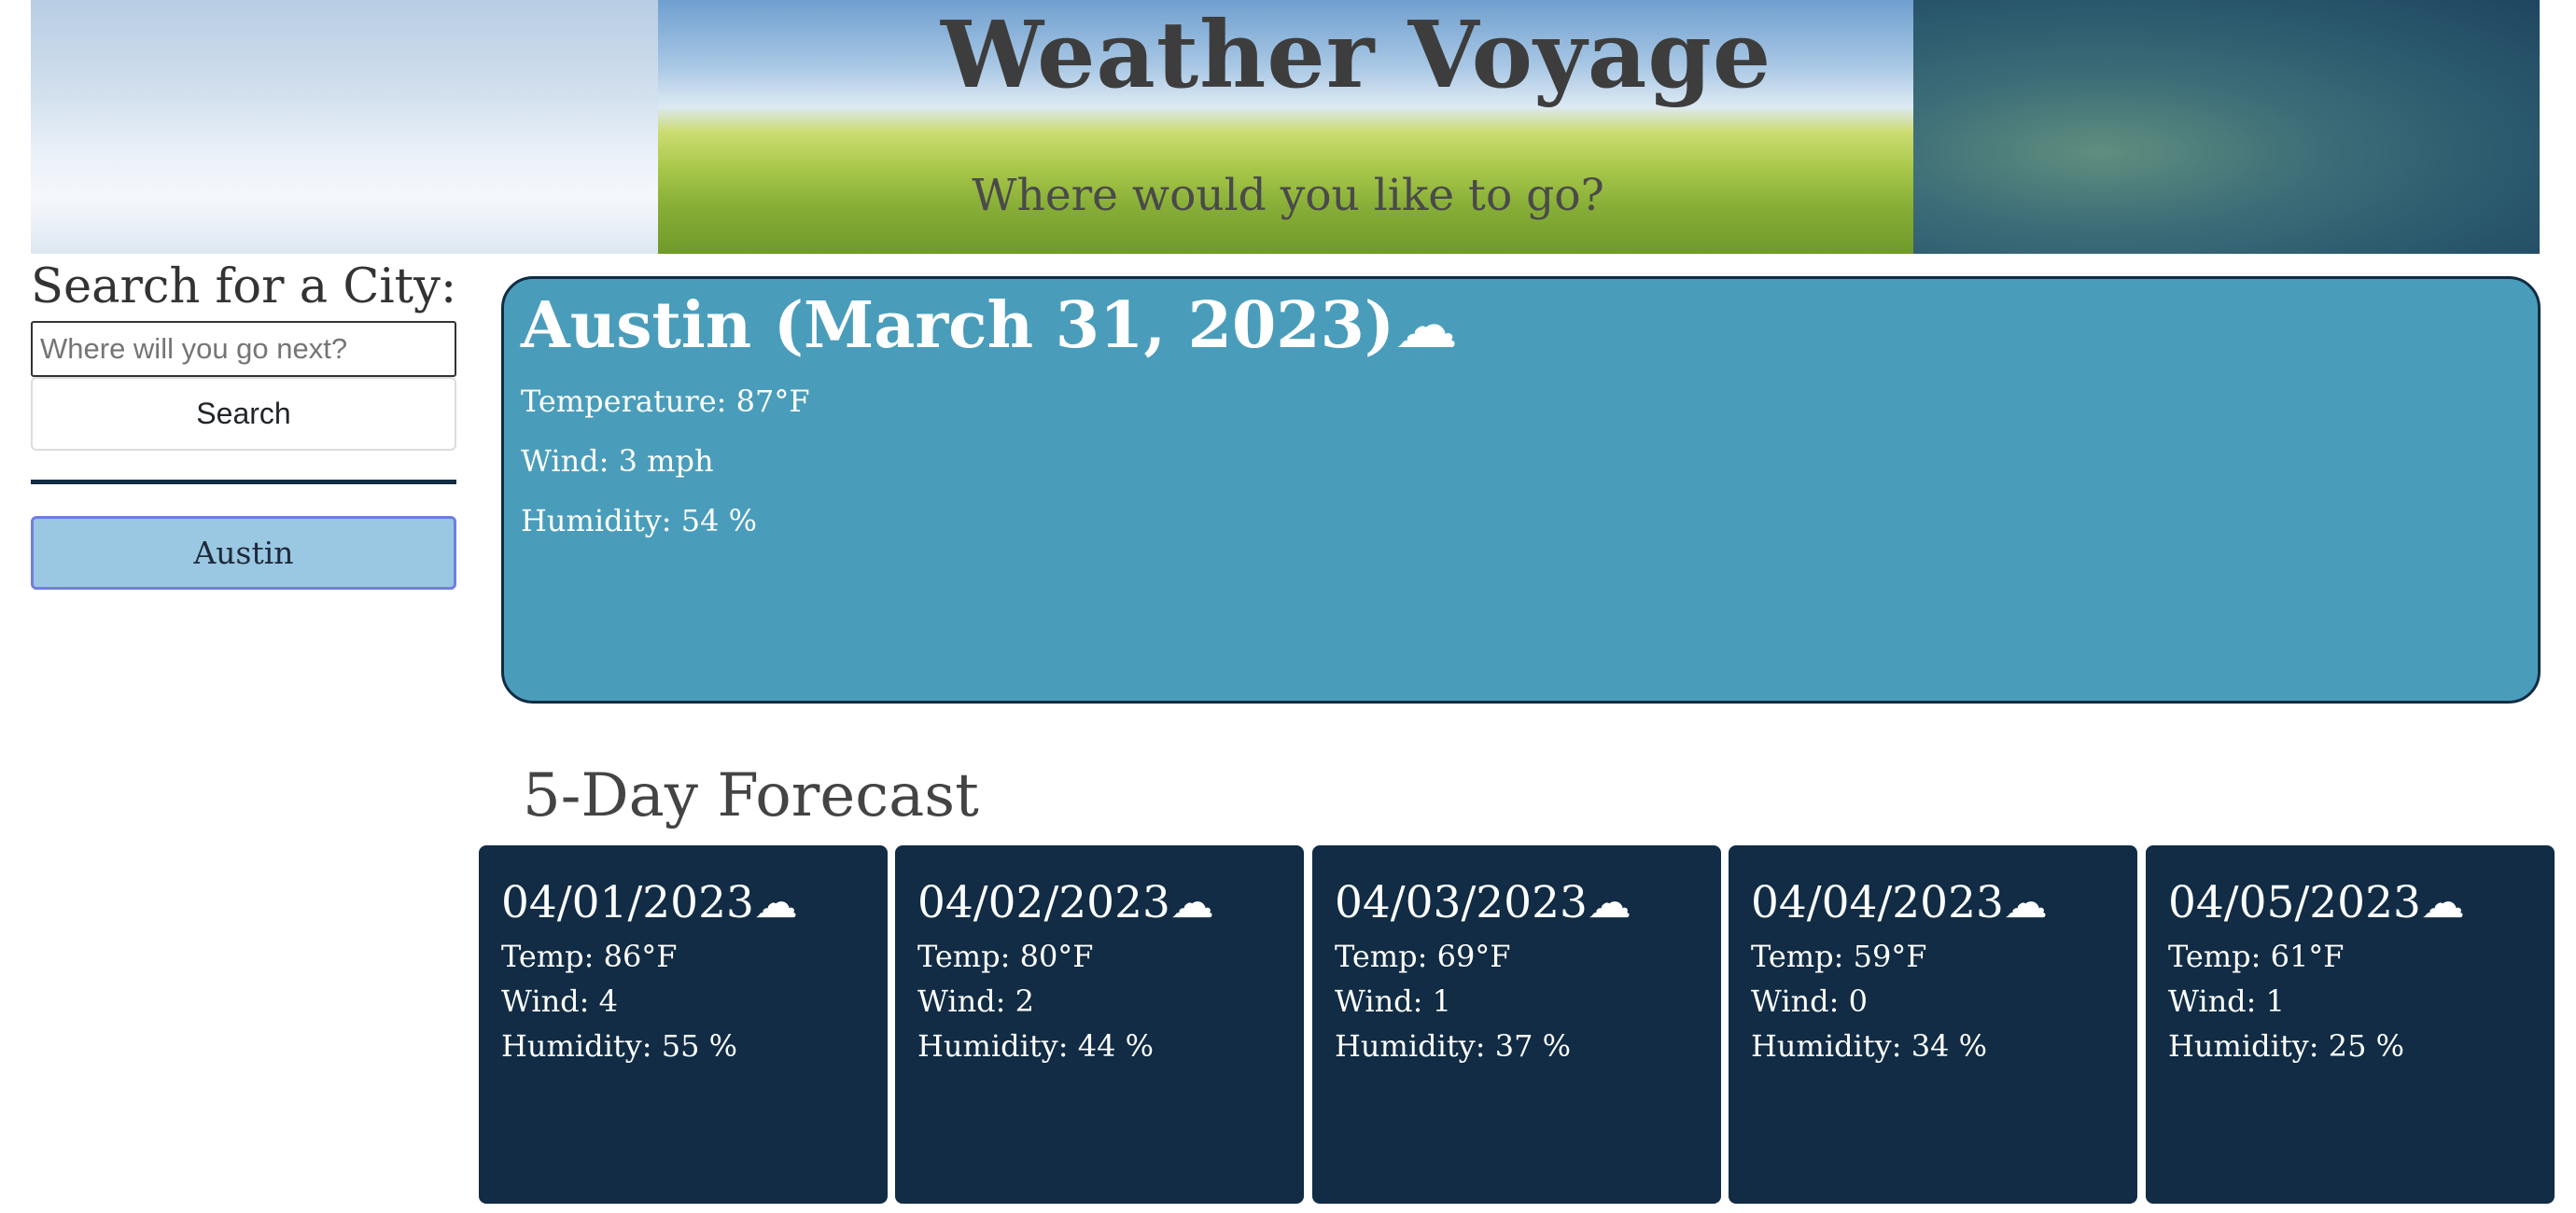 The width and height of the screenshot is (2576, 1213). What do you see at coordinates (244, 286) in the screenshot?
I see `search-heading: Search for a City:` at bounding box center [244, 286].